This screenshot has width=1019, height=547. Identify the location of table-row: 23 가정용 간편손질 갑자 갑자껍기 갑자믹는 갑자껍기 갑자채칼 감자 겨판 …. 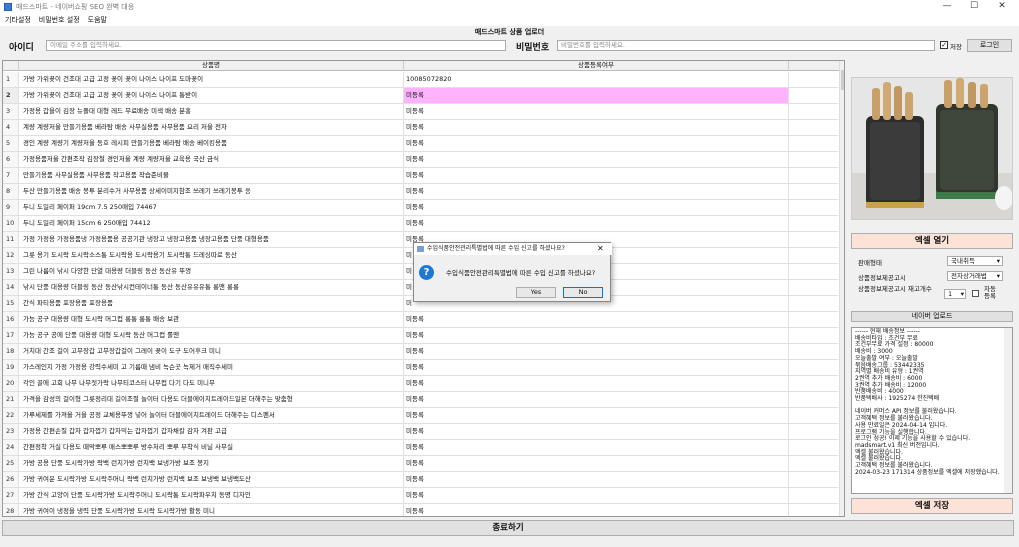
(420, 432).